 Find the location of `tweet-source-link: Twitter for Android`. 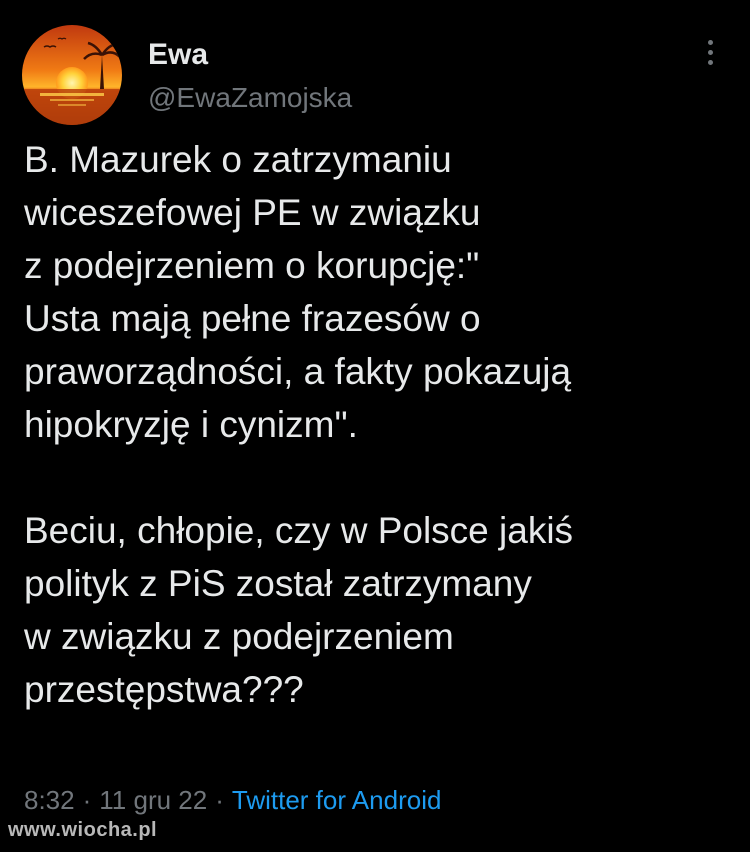

tweet-source-link: Twitter for Android is located at coordinates (337, 800).